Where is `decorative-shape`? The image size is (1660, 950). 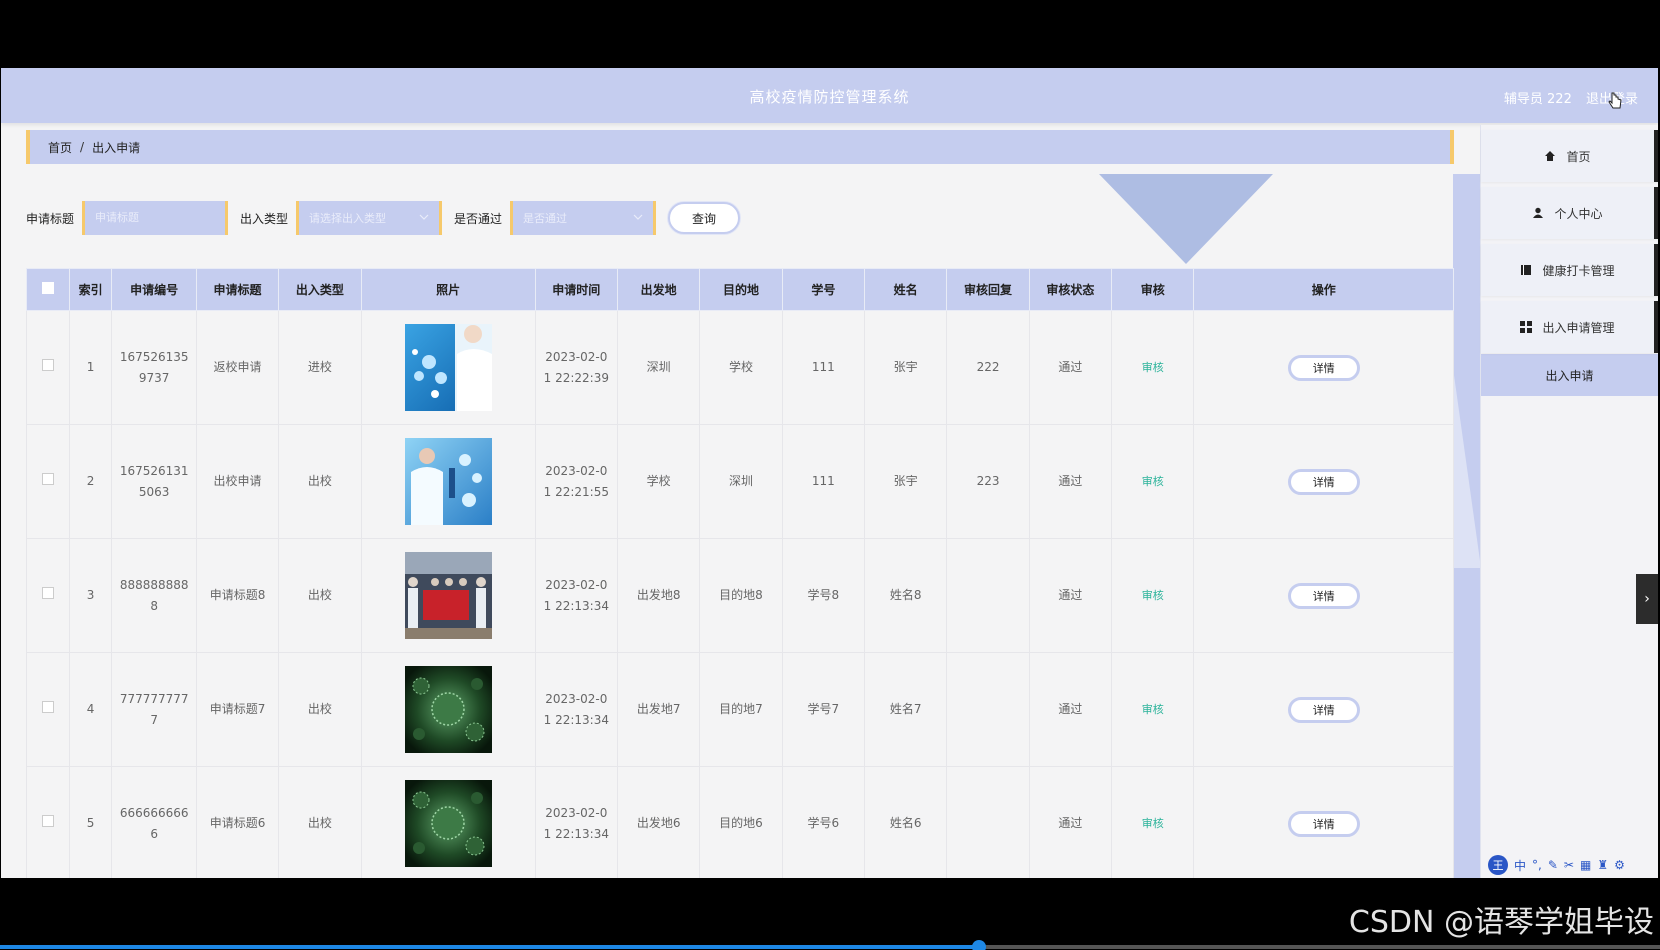
decorative-shape is located at coordinates (1467, 468).